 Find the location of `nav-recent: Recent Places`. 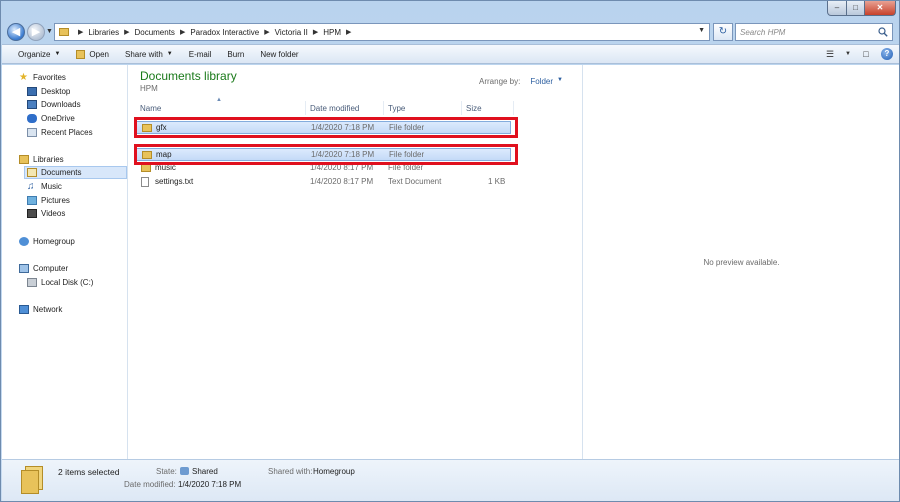

nav-recent: Recent Places is located at coordinates (60, 132).